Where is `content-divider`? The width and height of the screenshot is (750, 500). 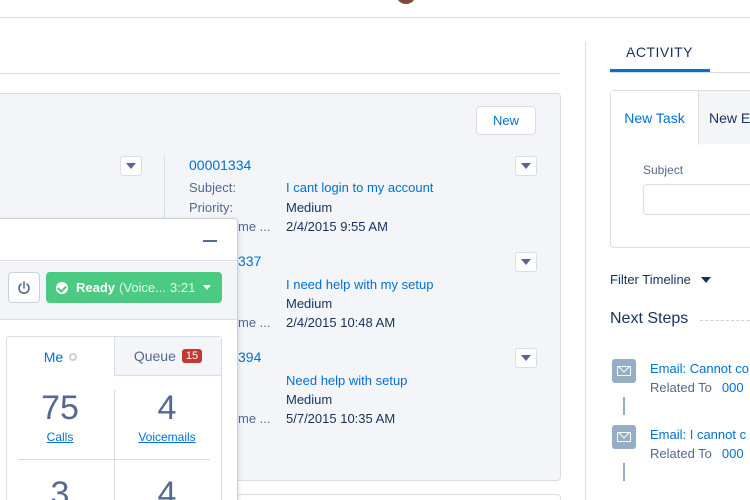
content-divider is located at coordinates (280, 73).